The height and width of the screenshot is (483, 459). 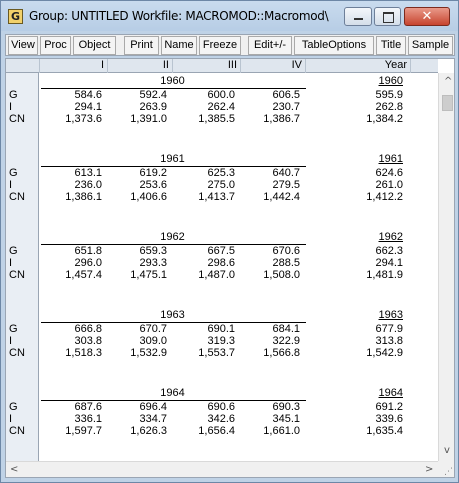 What do you see at coordinates (74, 419) in the screenshot?
I see `quarter-value-cell: 336.1` at bounding box center [74, 419].